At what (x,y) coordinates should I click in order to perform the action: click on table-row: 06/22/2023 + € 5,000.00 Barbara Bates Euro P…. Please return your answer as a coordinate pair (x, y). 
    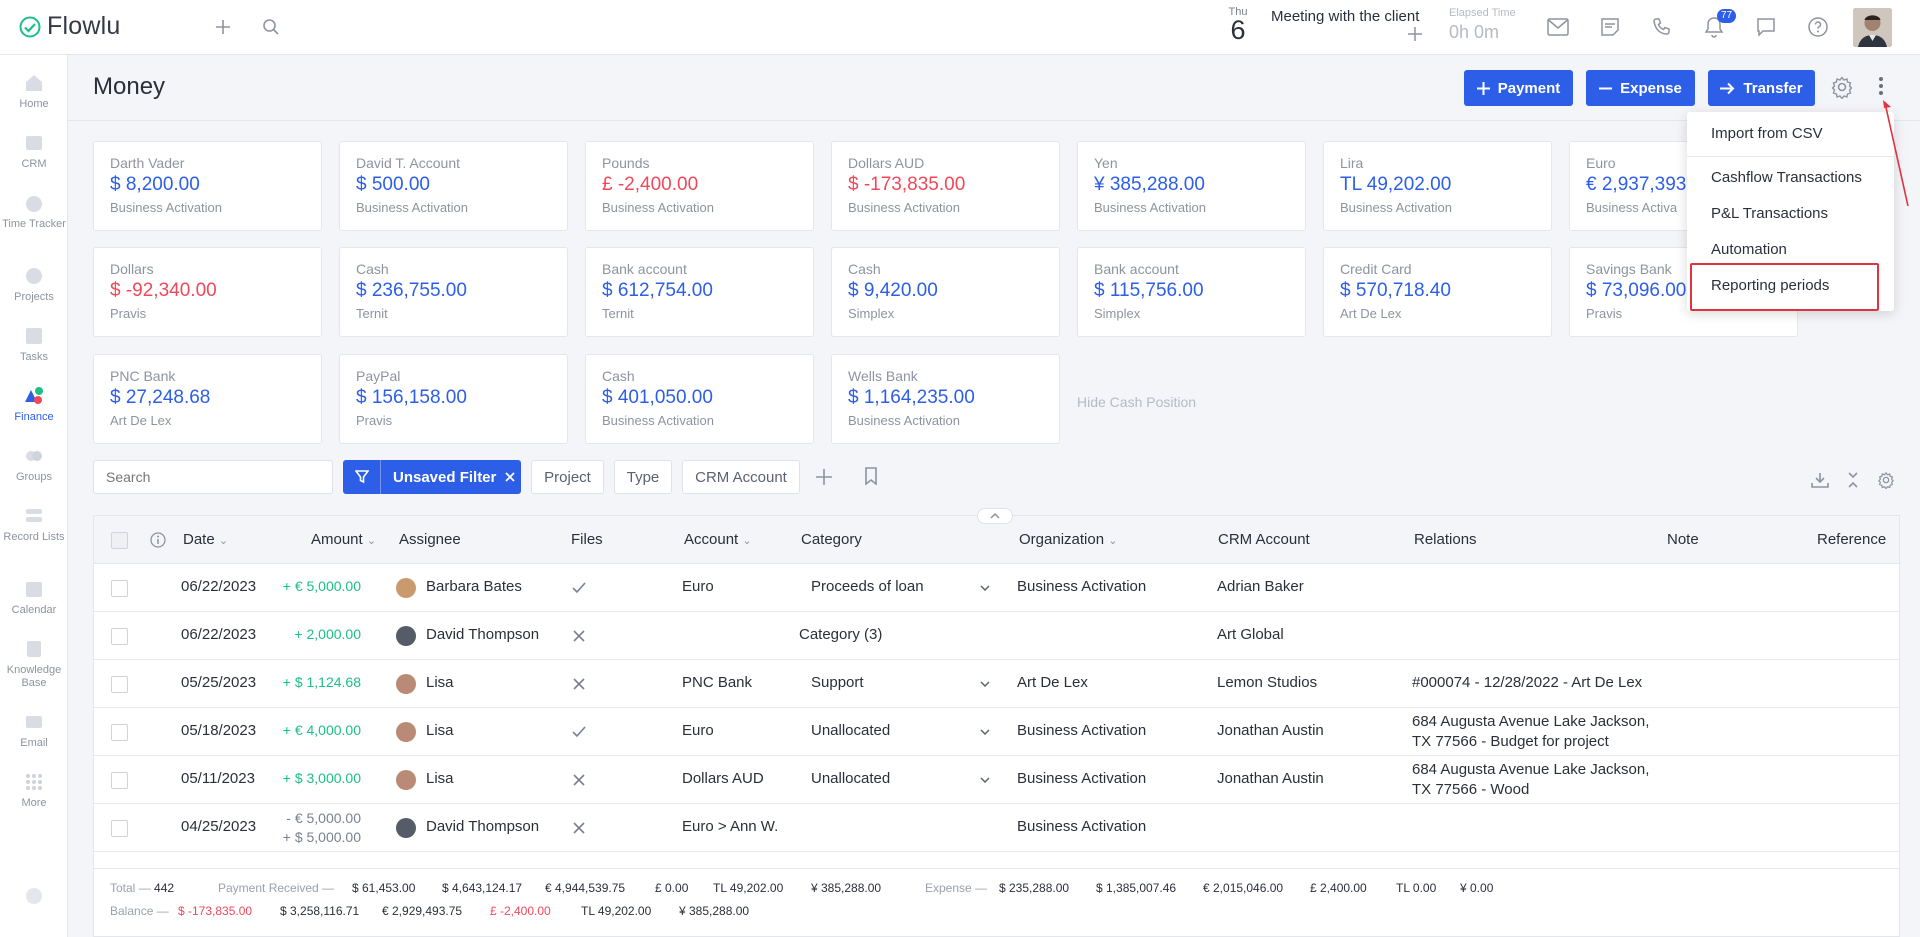
    Looking at the image, I should click on (996, 588).